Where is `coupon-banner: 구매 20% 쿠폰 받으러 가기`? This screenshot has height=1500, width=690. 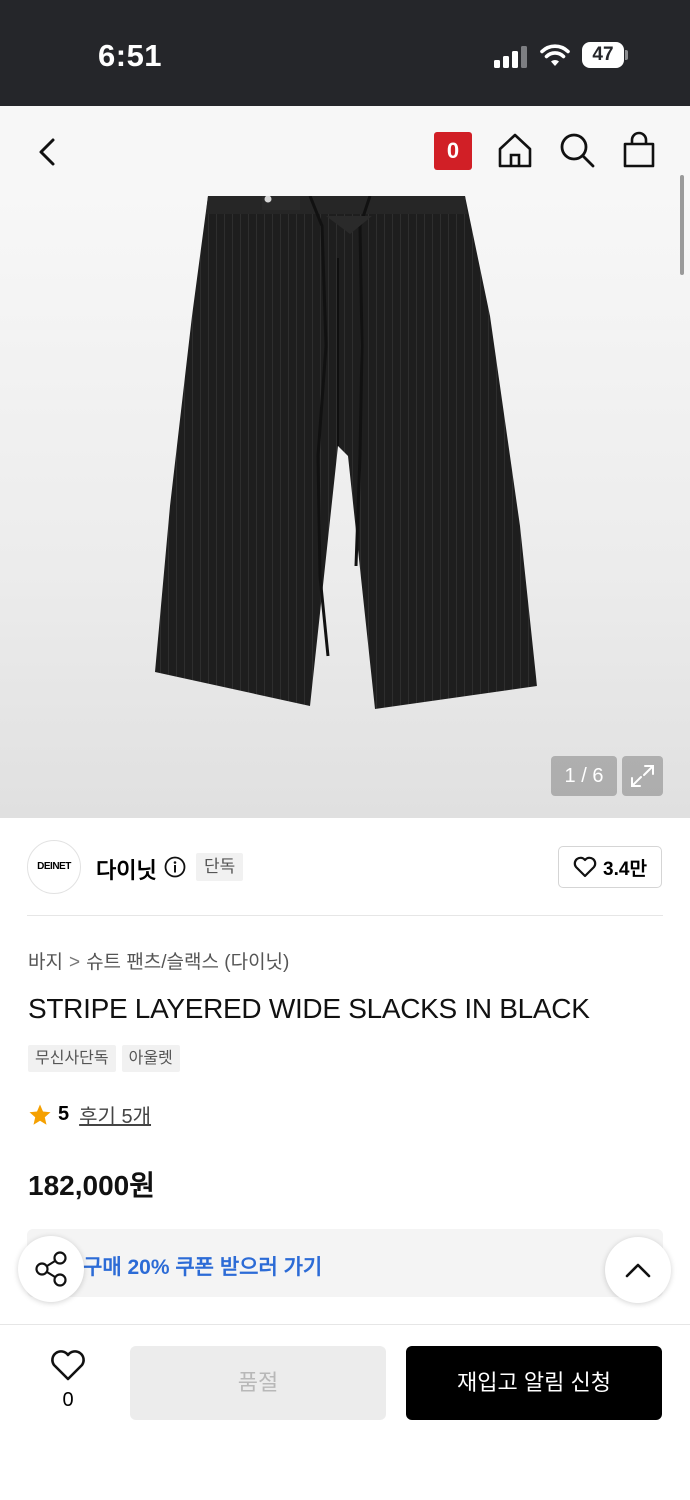
coupon-banner: 구매 20% 쿠폰 받으러 가기 is located at coordinates (345, 1263).